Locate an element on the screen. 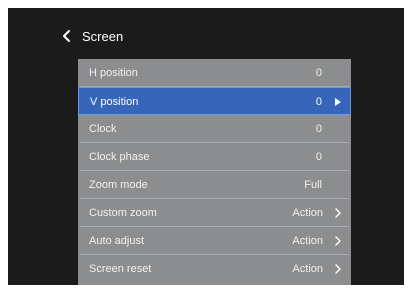  triangle-right-icon is located at coordinates (338, 102).